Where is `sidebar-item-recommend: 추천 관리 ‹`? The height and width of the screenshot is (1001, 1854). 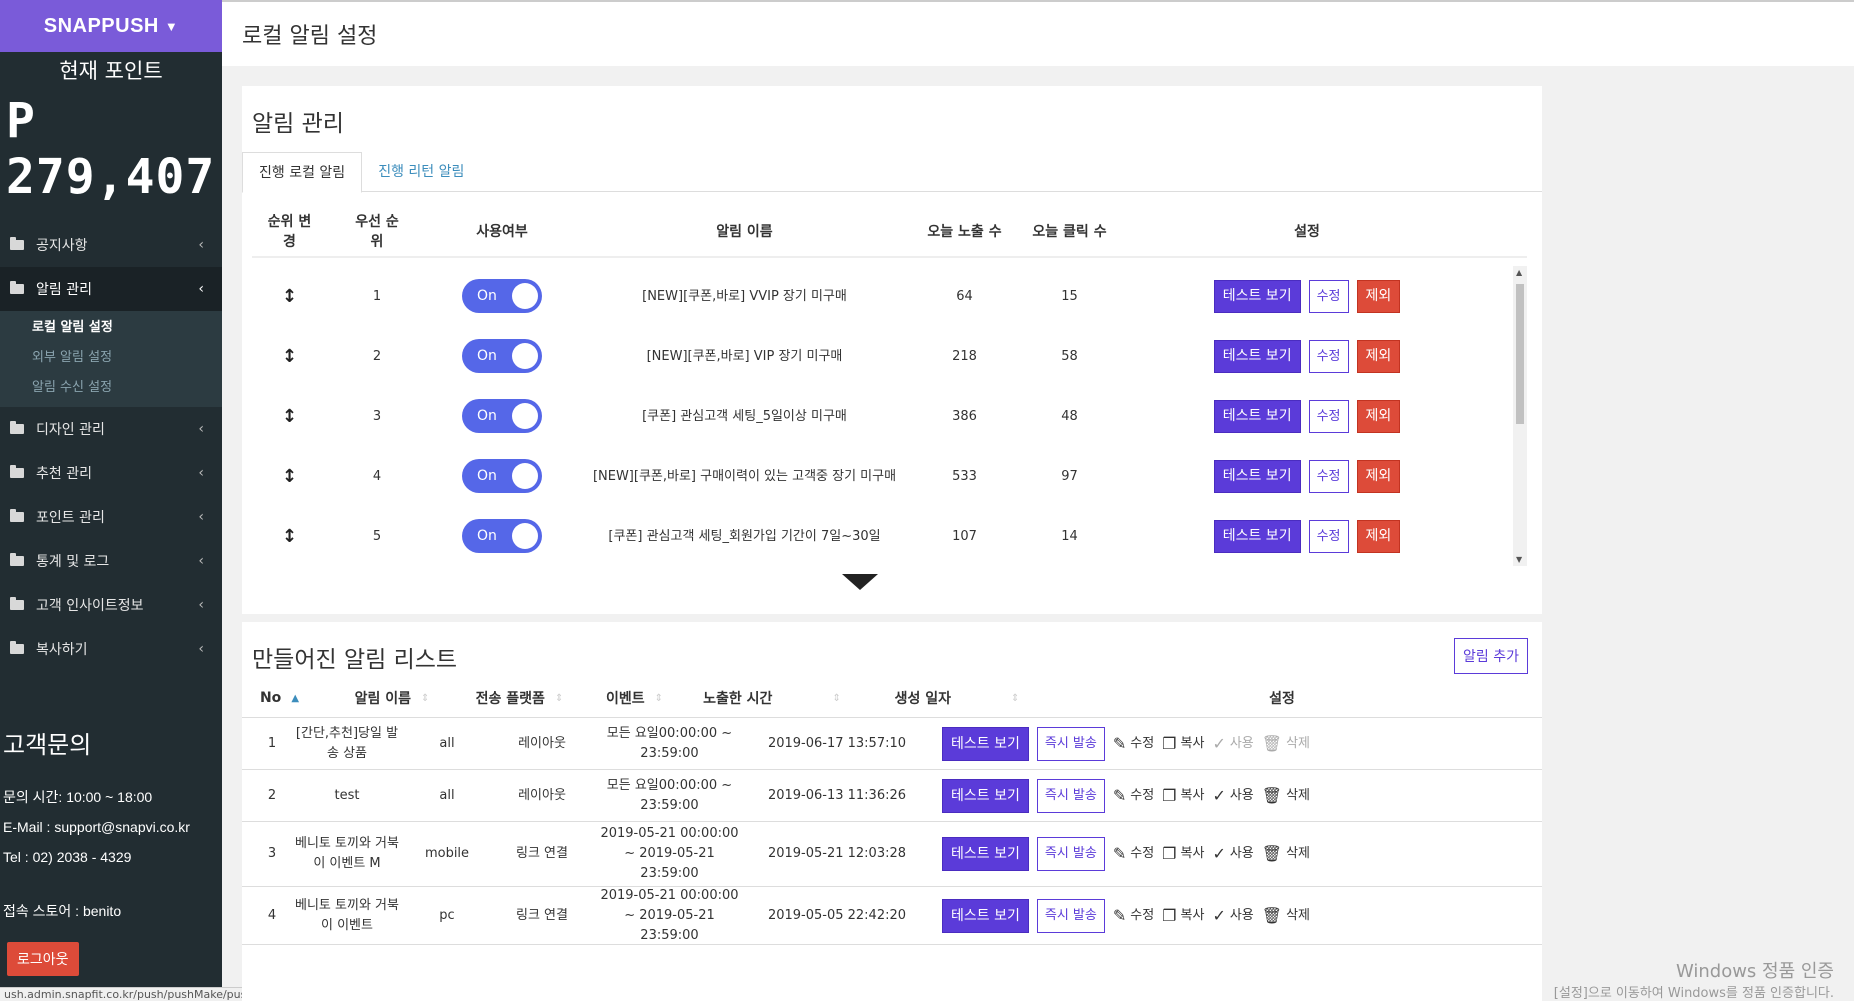 sidebar-item-recommend: 추천 관리 ‹ is located at coordinates (111, 473).